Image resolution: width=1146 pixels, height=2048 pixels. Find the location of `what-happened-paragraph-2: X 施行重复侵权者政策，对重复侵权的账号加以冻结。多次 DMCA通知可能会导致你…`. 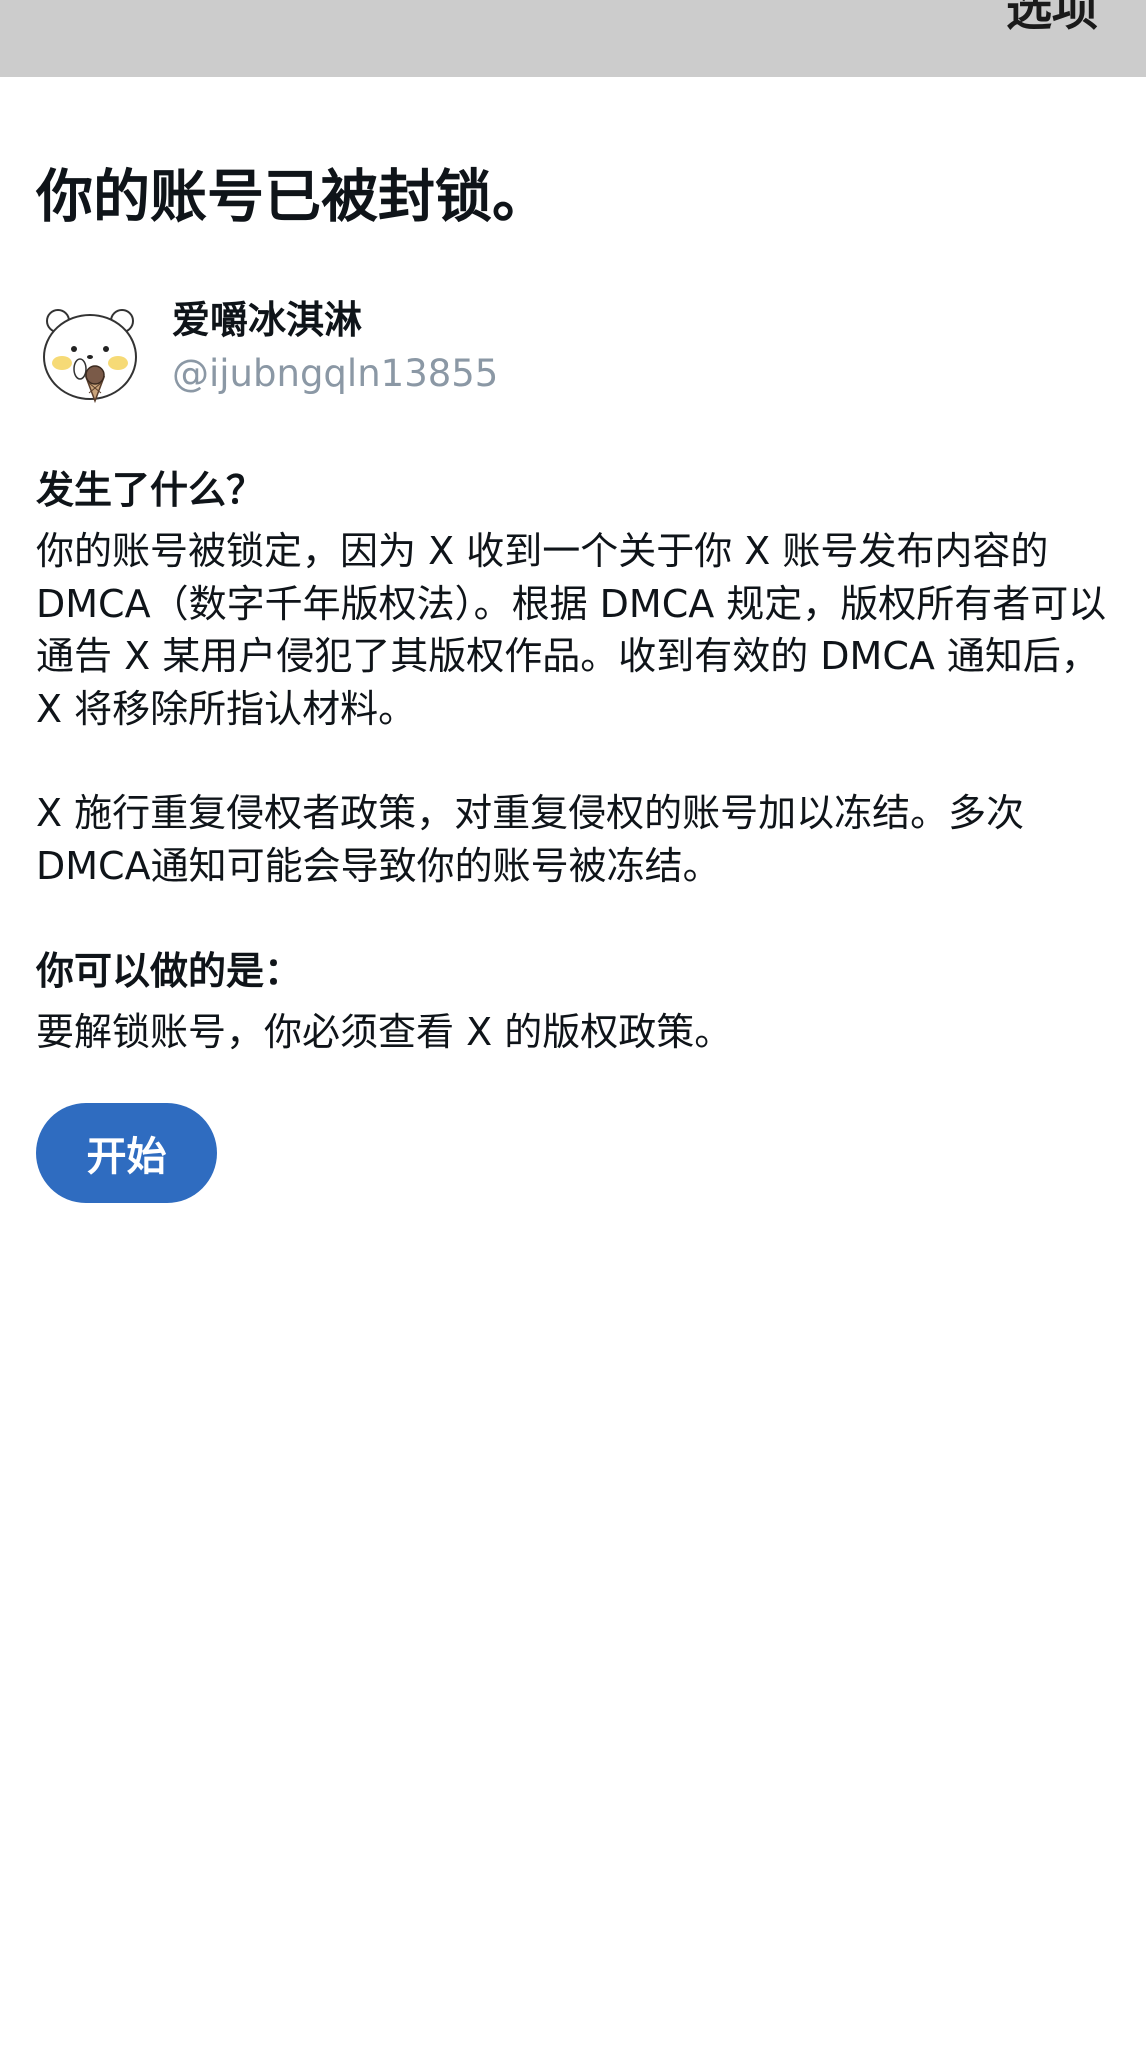

what-happened-paragraph-2: X 施行重复侵权者政策，对重复侵权的账号加以冻结。多次 DMCA通知可能会导致你… is located at coordinates (530, 839).